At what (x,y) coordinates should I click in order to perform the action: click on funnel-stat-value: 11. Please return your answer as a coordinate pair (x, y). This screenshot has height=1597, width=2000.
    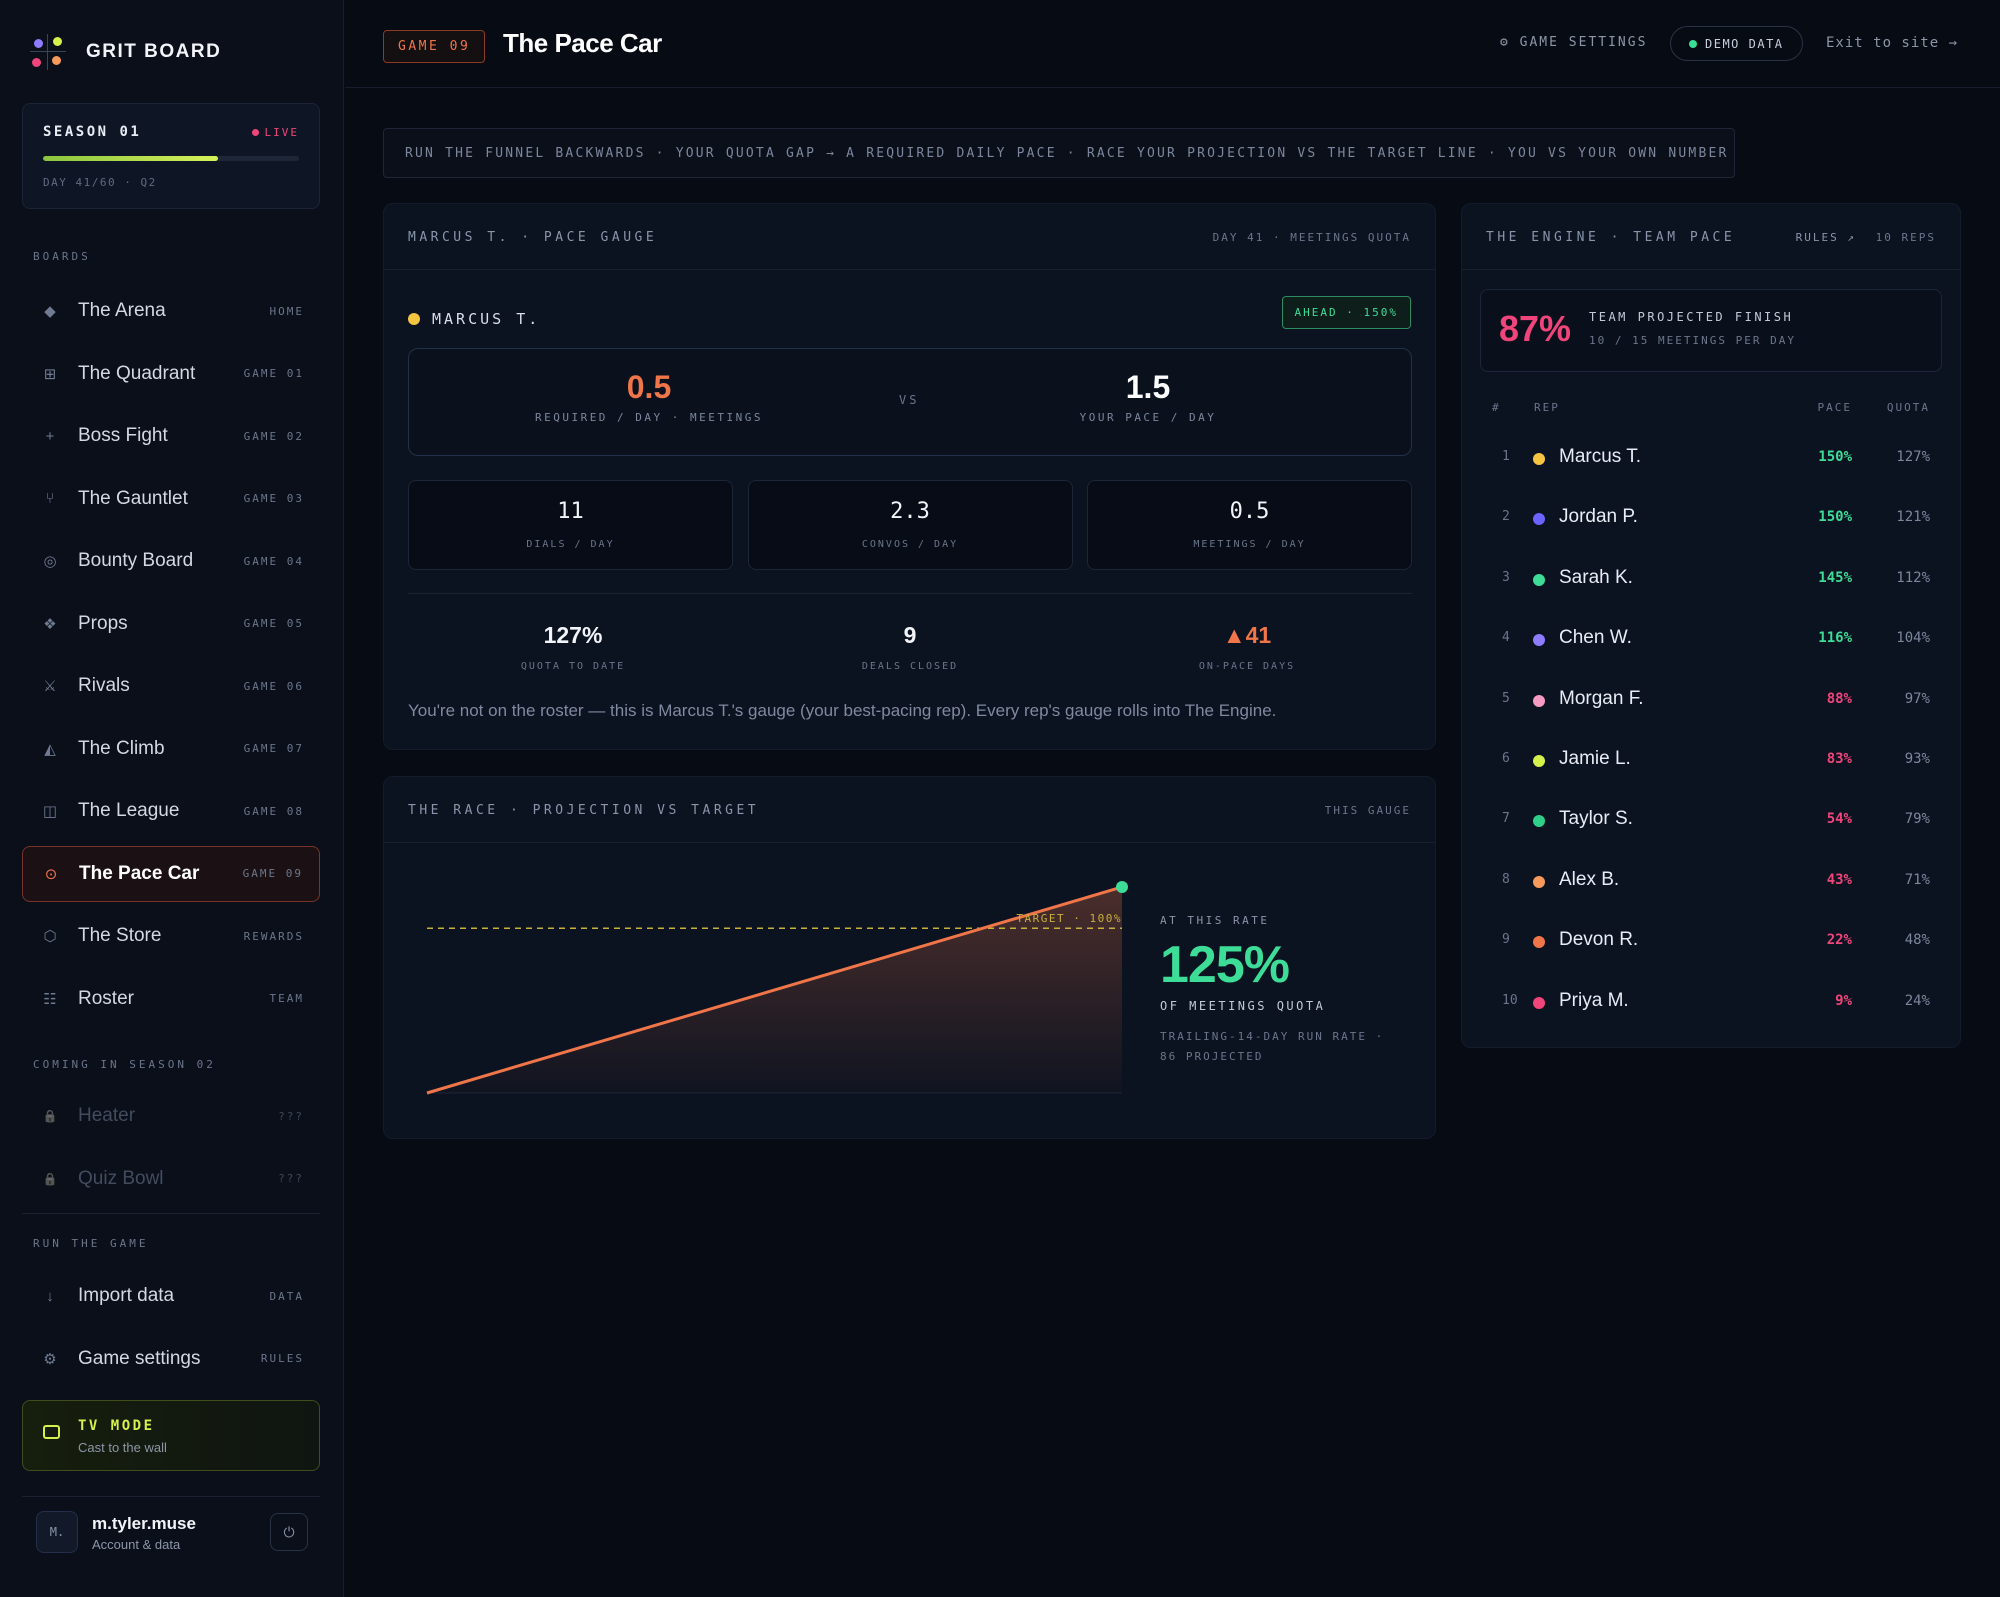
    Looking at the image, I should click on (570, 511).